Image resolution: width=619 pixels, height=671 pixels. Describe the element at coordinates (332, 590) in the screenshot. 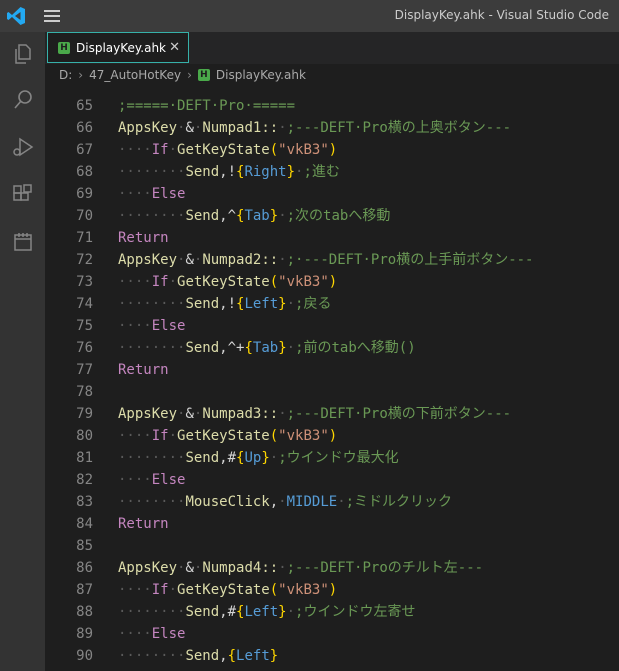

I see `code-line: 87 ····If·GetKeyState("vkB3")` at that location.